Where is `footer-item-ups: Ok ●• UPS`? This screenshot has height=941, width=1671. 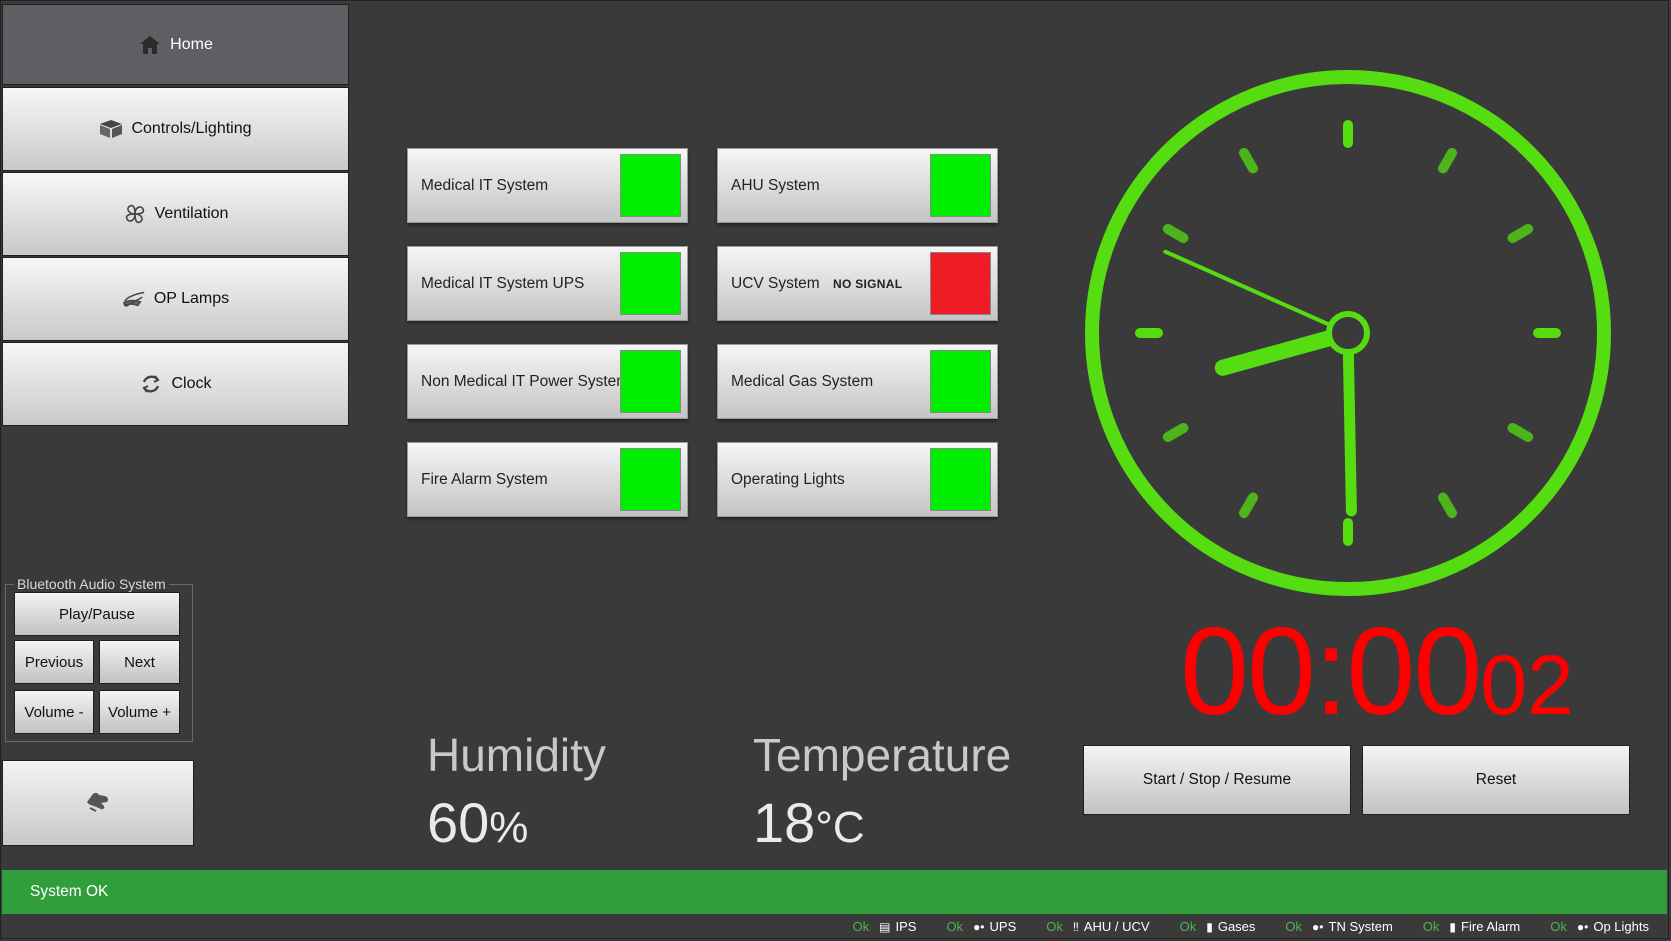 footer-item-ups: Ok ●• UPS is located at coordinates (981, 926).